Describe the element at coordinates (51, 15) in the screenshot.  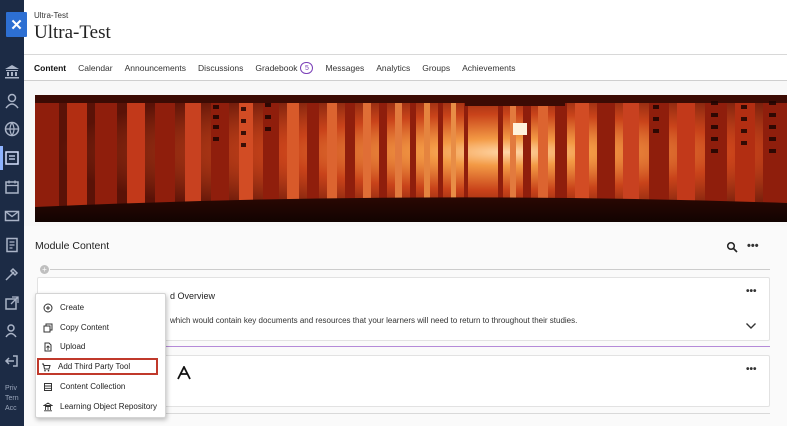
I see `course-breadcrumb: Ultra-Test` at that location.